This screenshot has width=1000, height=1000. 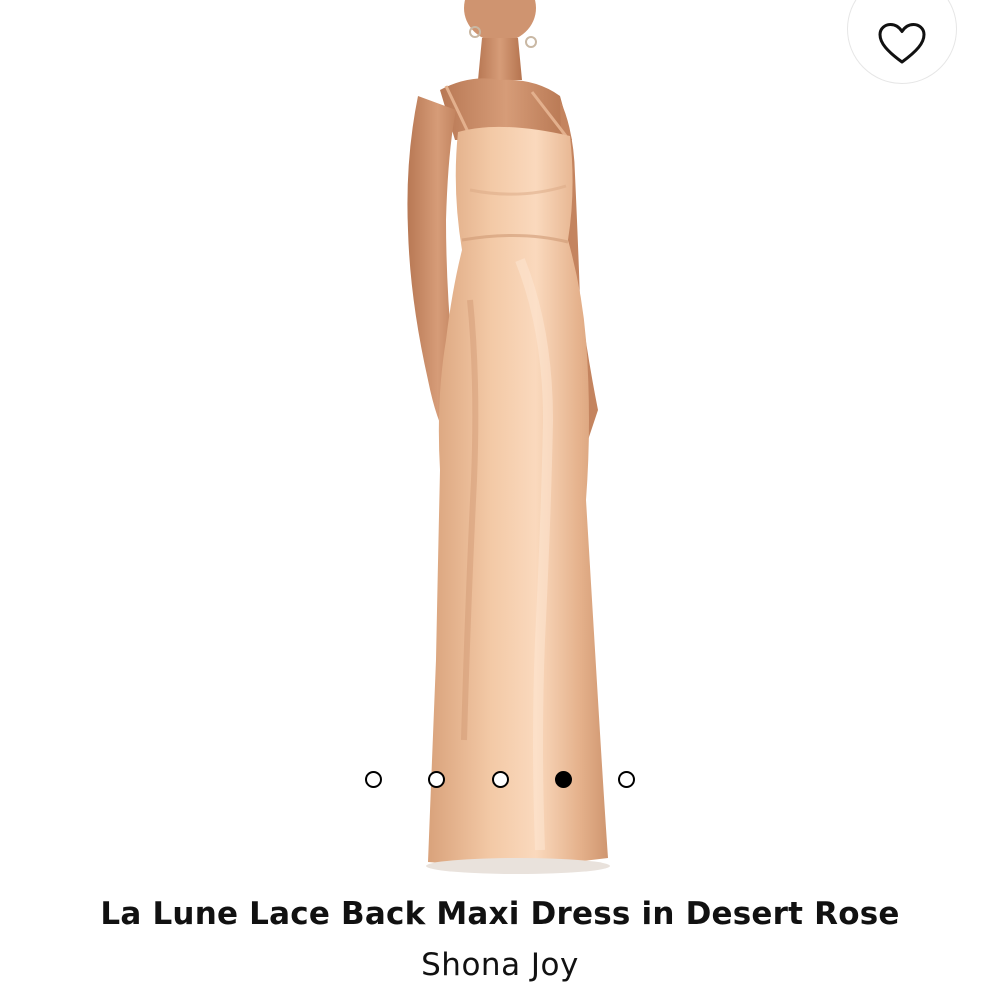 I want to click on product-brand: Shona Joy, so click(x=500, y=965).